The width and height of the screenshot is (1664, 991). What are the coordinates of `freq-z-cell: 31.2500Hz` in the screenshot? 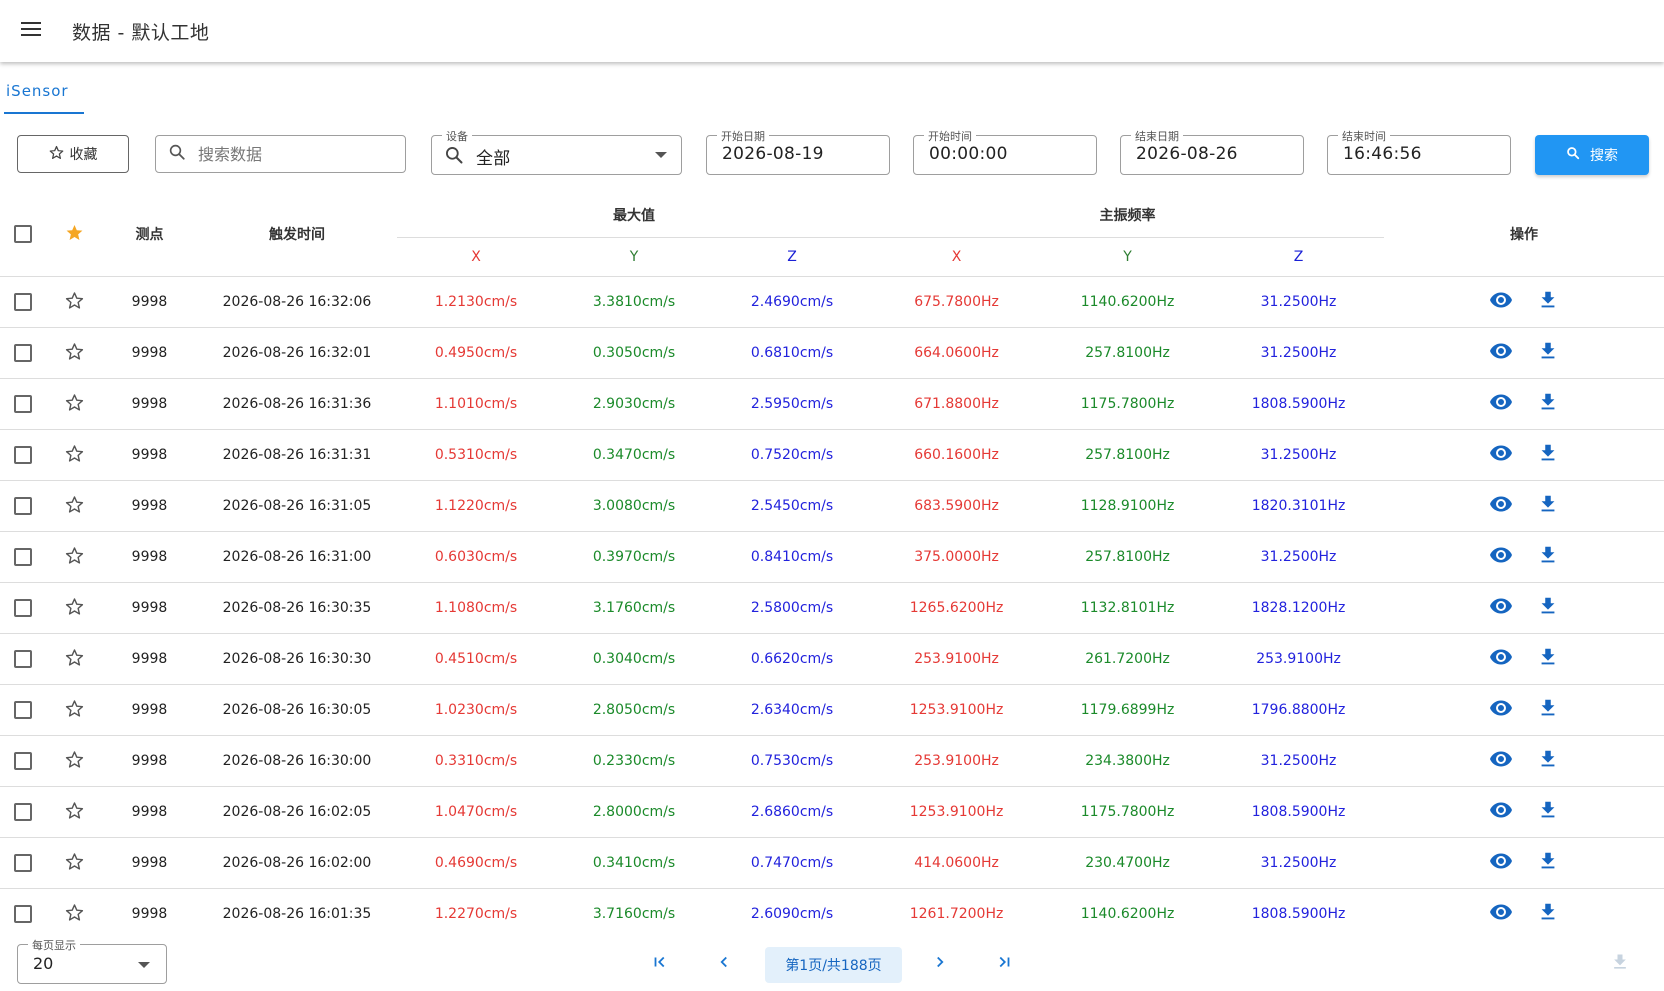 It's located at (1299, 353).